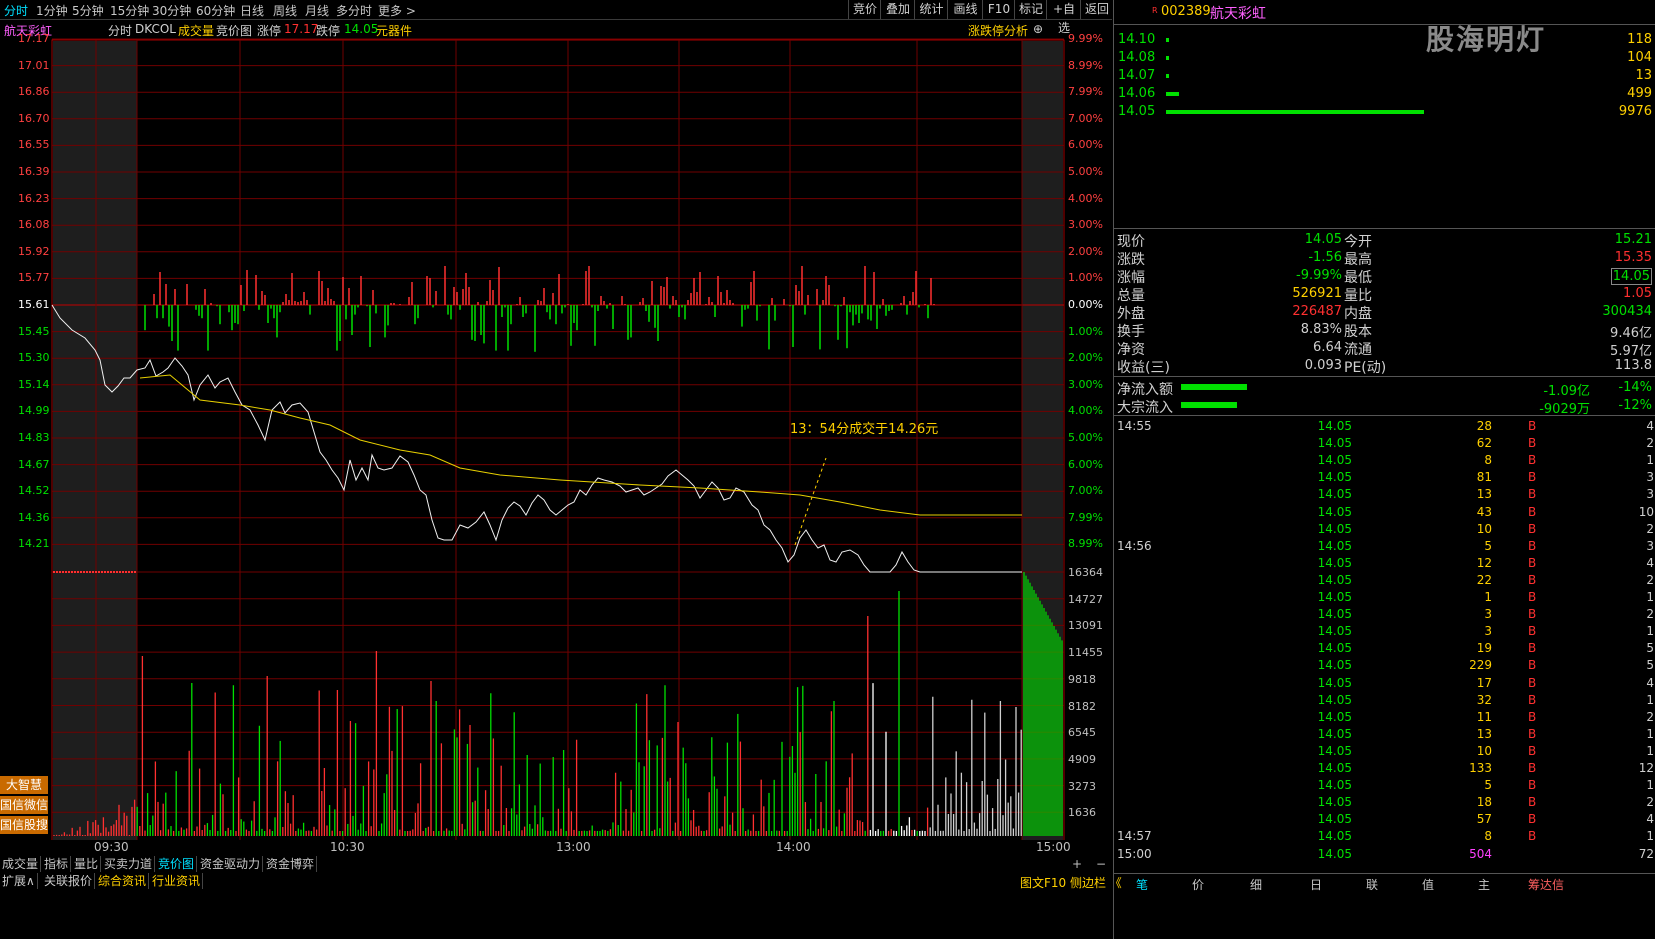 Image resolution: width=1655 pixels, height=939 pixels. I want to click on percent-label: 4.00%, so click(1085, 411).